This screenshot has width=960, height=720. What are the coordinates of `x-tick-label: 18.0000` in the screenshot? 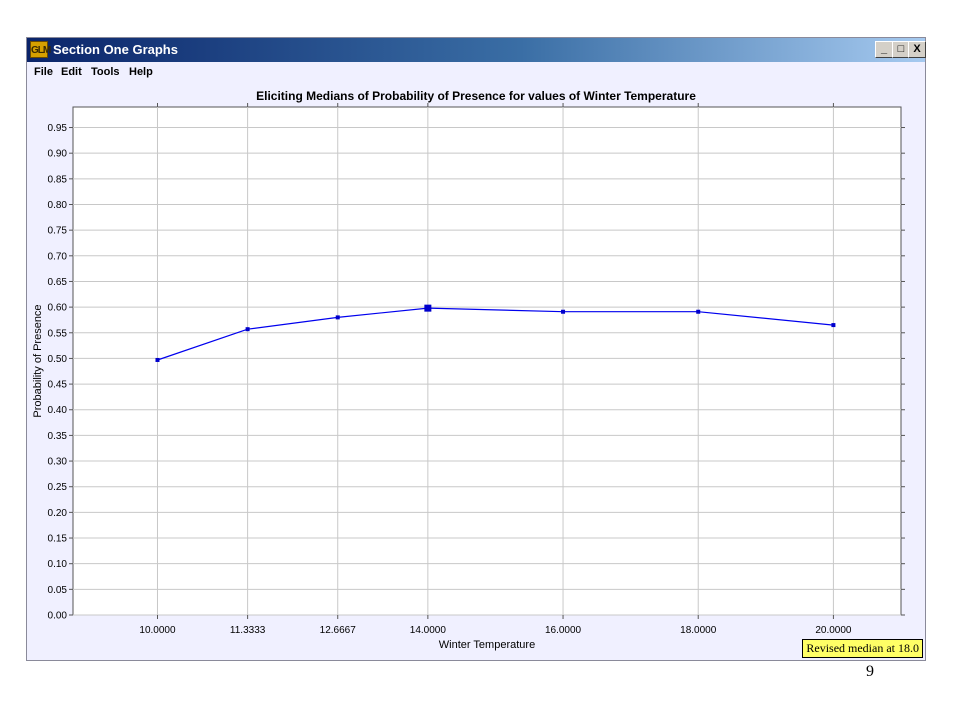 It's located at (698, 630).